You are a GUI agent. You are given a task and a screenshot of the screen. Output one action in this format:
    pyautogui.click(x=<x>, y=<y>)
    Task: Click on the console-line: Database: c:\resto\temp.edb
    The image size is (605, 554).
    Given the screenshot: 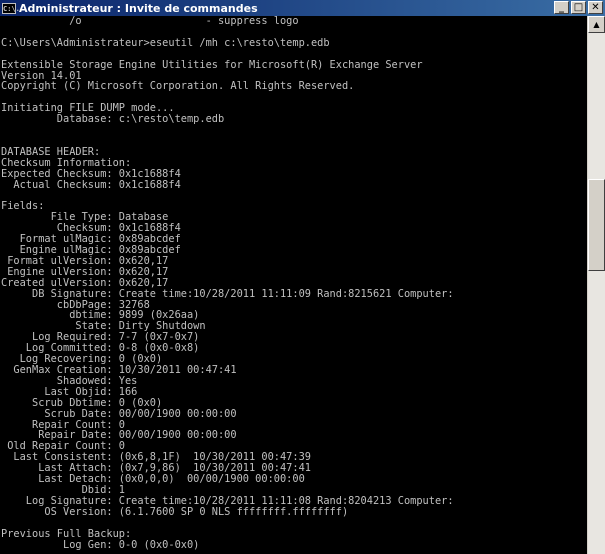 What is the action you would take?
    pyautogui.click(x=113, y=119)
    